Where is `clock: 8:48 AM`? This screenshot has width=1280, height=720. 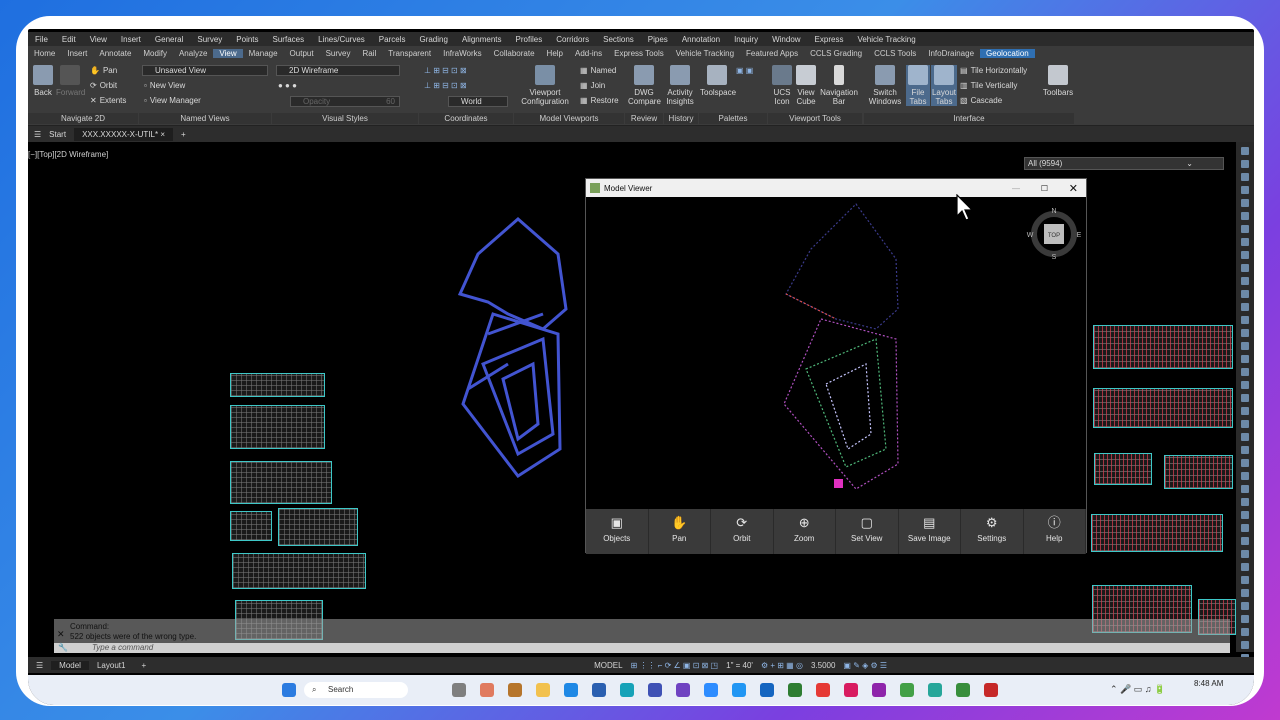 clock: 8:48 AM is located at coordinates (1208, 683).